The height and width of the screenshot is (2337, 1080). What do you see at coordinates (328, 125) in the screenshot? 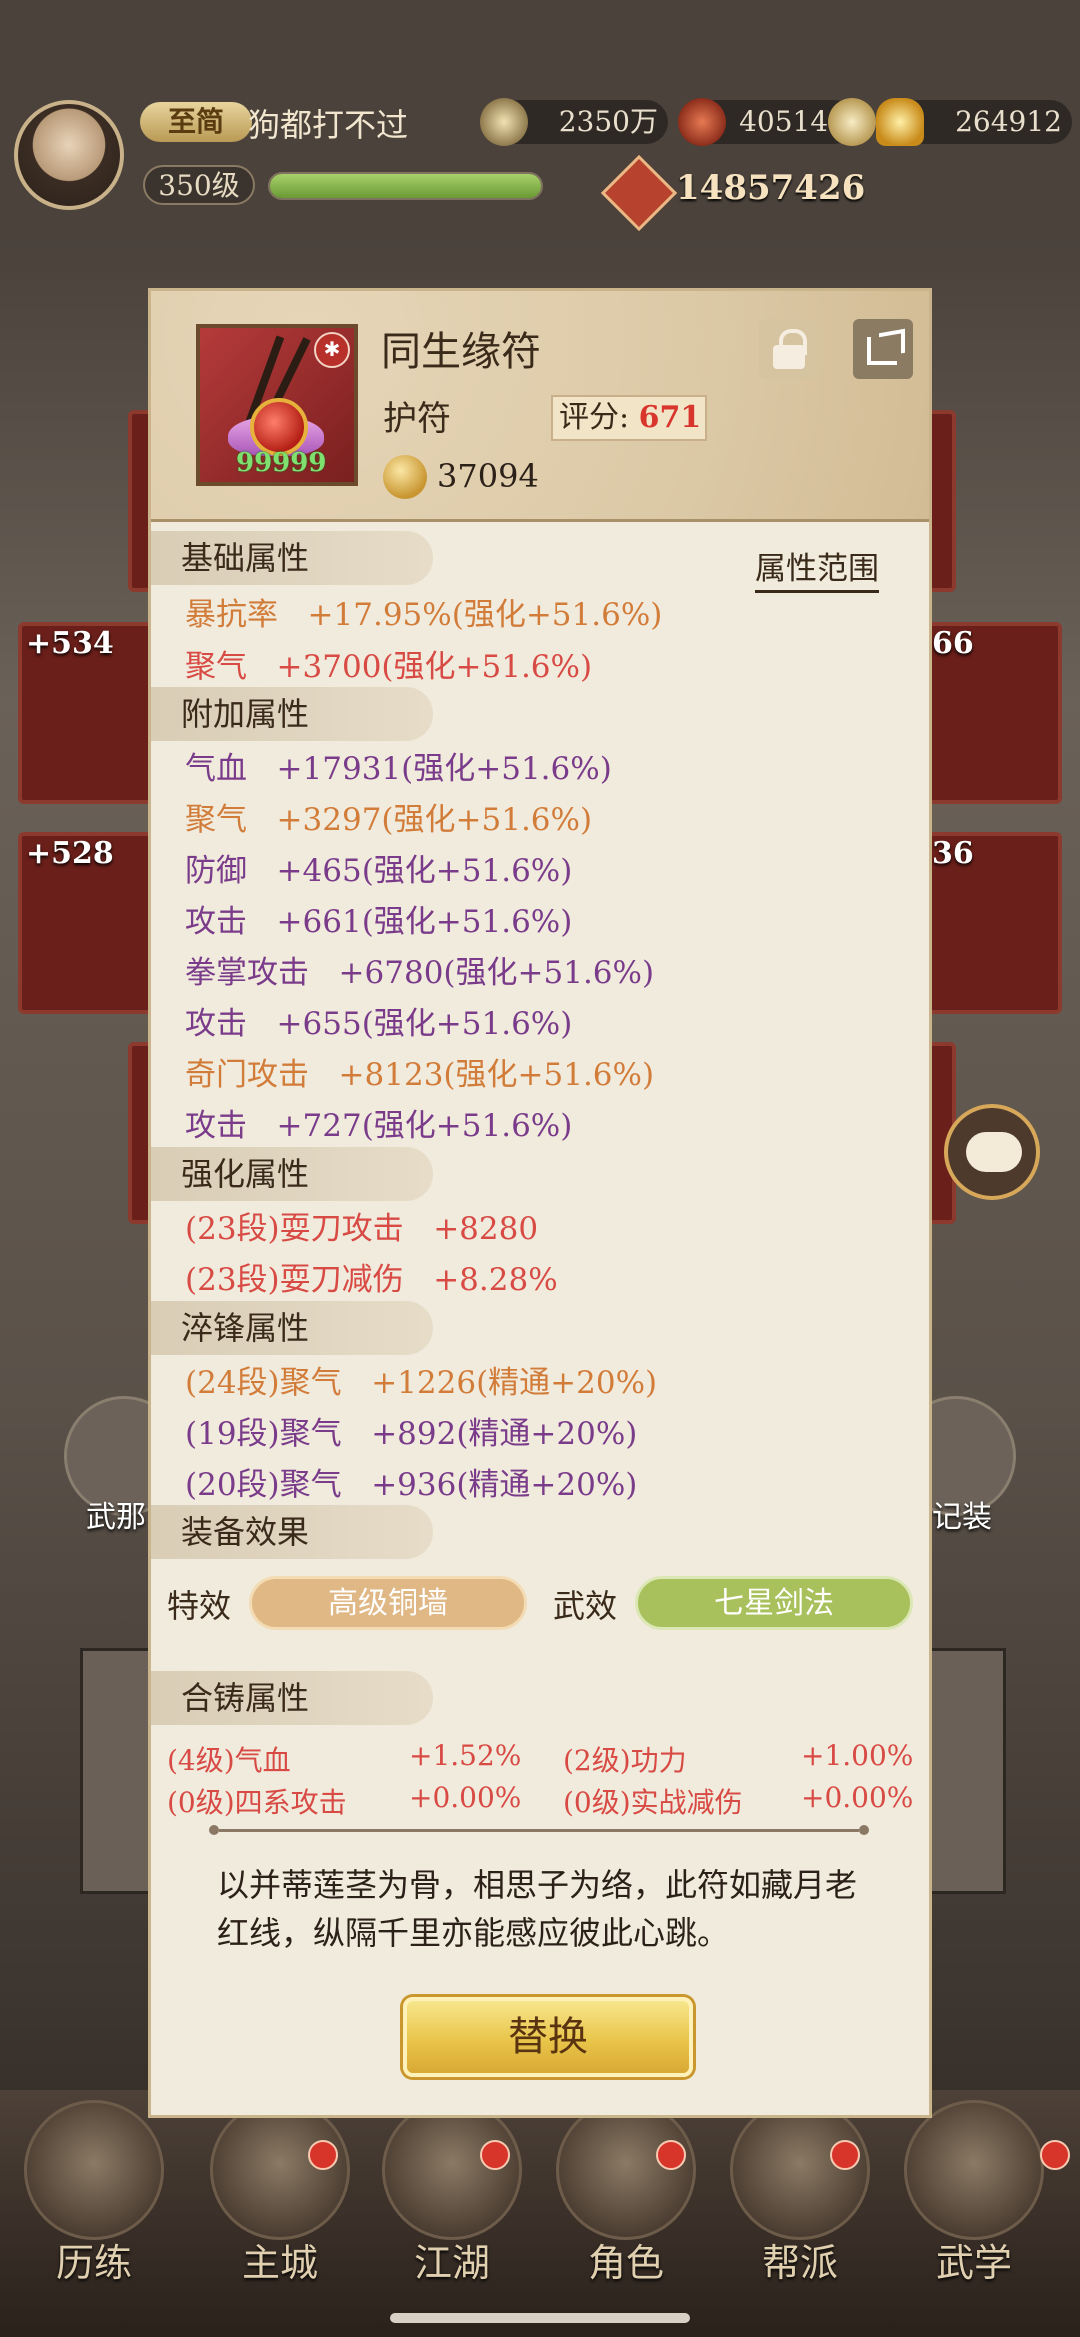
I see `player-name: 狗都打不过` at bounding box center [328, 125].